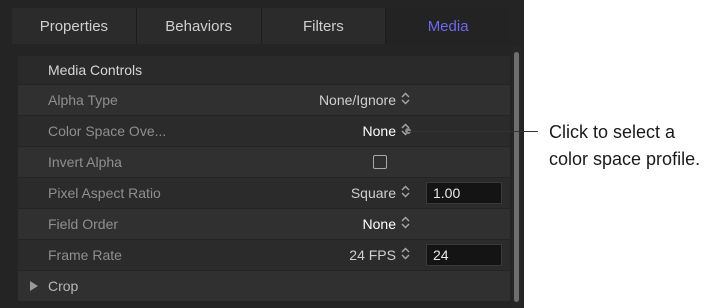 The image size is (726, 308). What do you see at coordinates (464, 193) in the screenshot?
I see `pixel-aspect-value-field: 1.00` at bounding box center [464, 193].